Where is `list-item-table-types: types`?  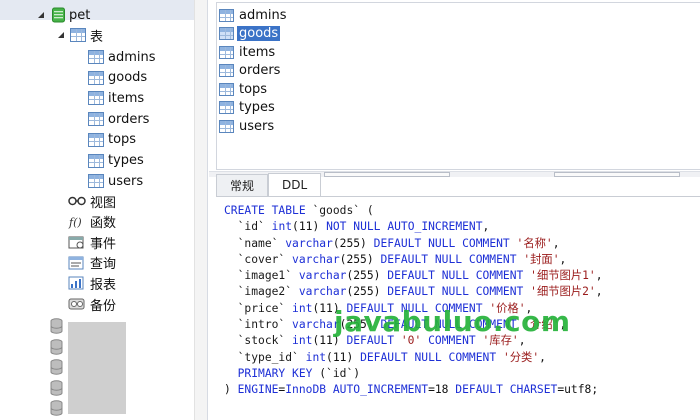
list-item-table-types: types is located at coordinates (248, 108).